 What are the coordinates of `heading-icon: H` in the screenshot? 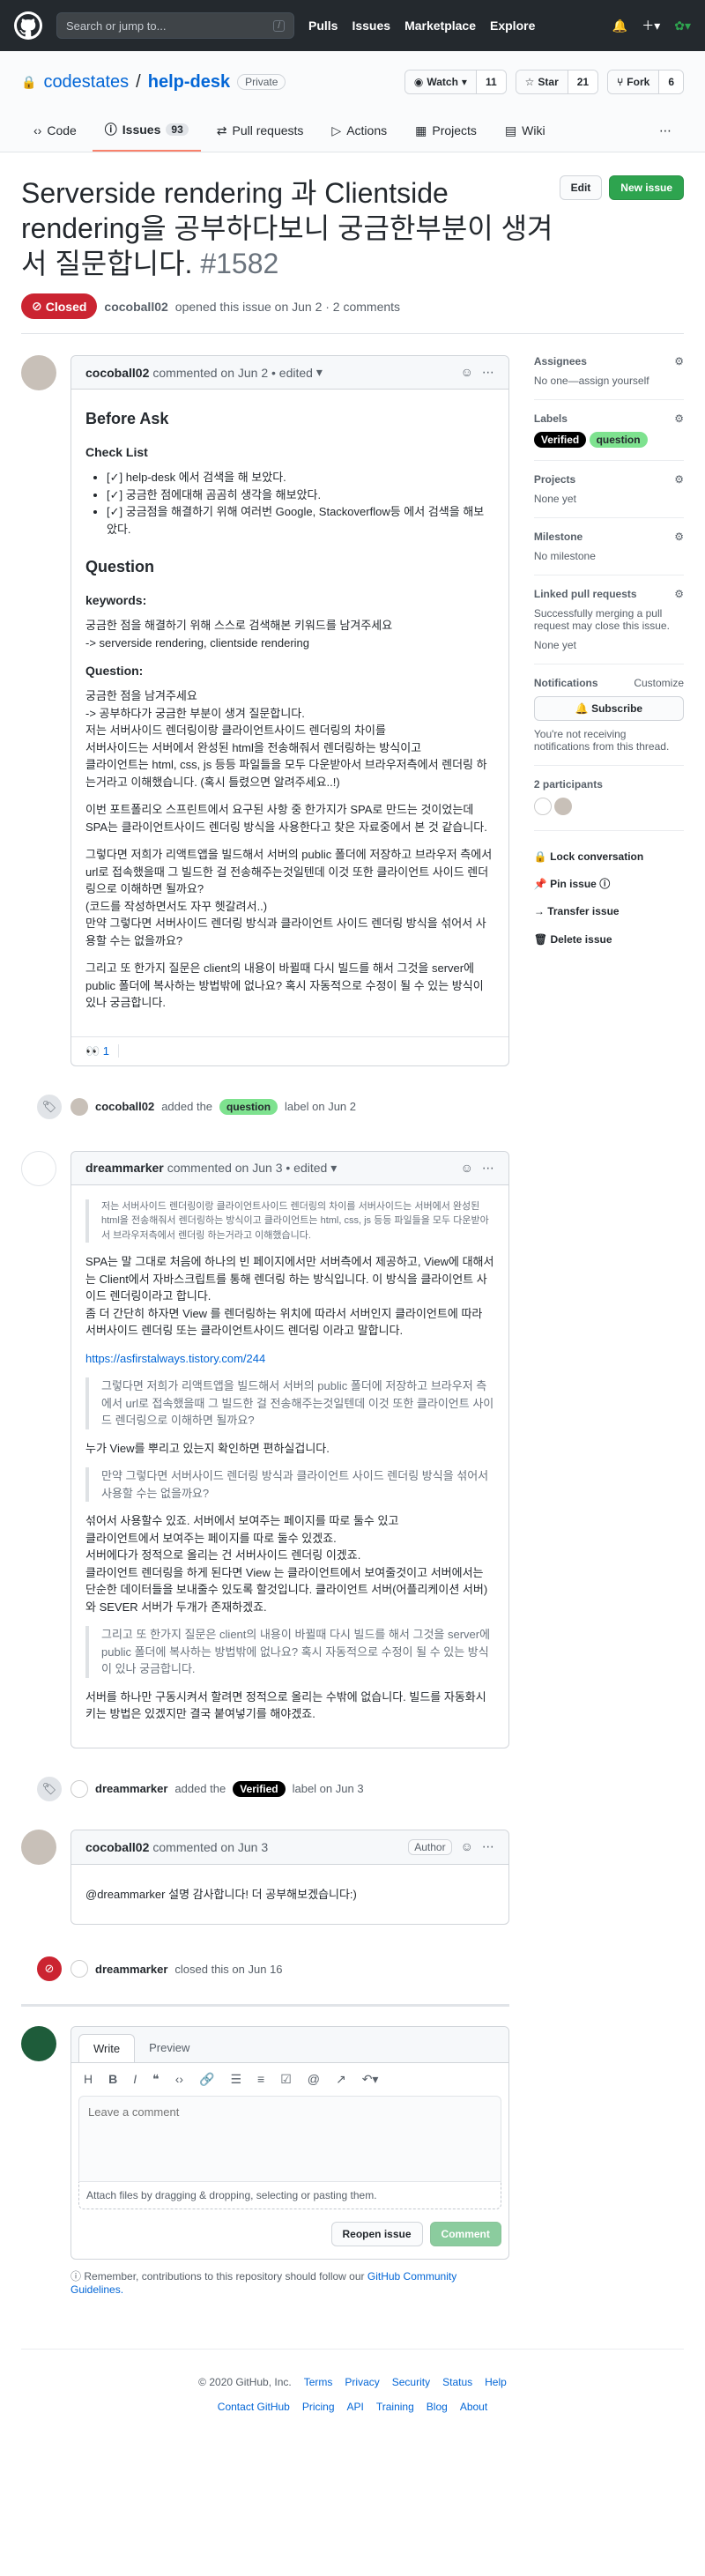 It's located at (88, 2079).